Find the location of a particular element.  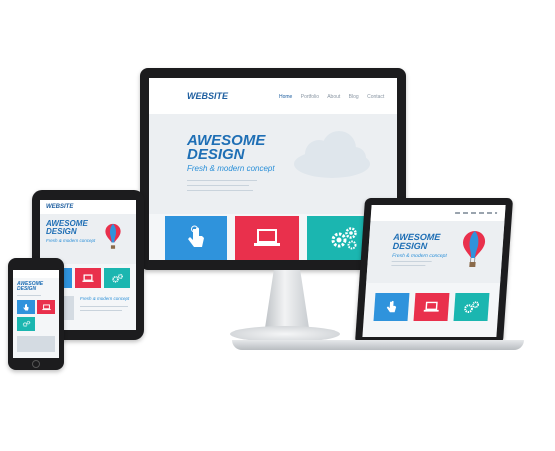

laptop-screen: AWESOME DESIGN Fresh & modern concept is located at coordinates (434, 271).